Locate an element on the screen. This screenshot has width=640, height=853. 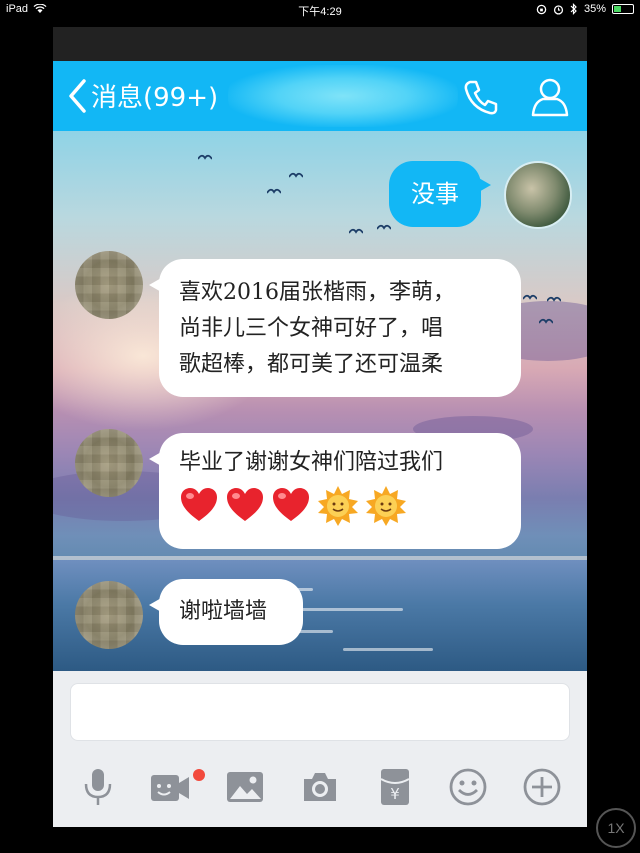
message-bubble-outgoing: 没事 is located at coordinates (440, 194).